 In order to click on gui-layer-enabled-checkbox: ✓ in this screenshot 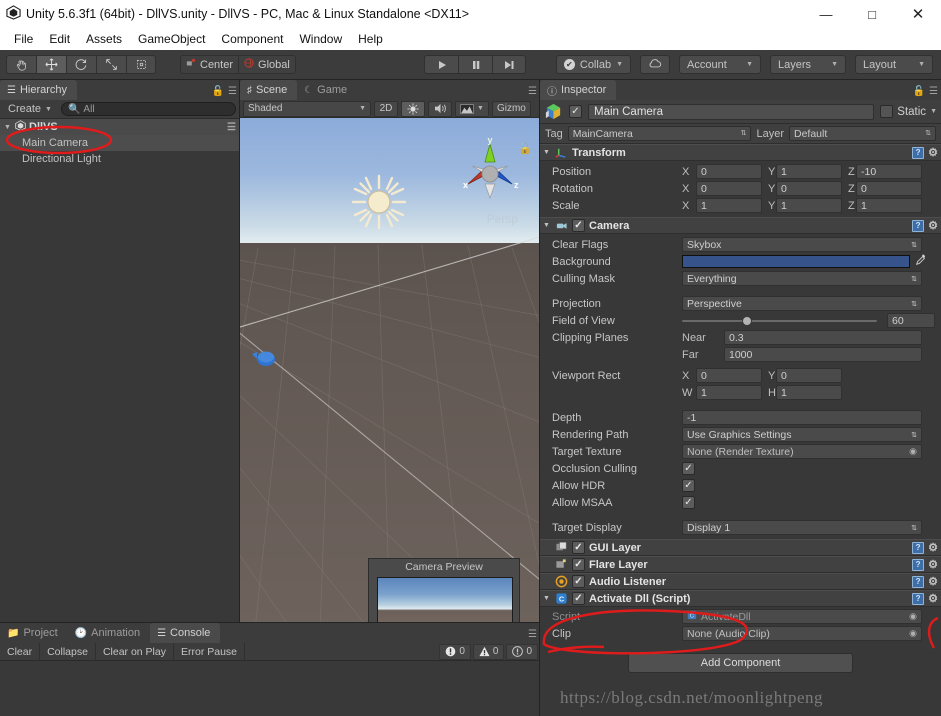, I will do `click(578, 547)`.